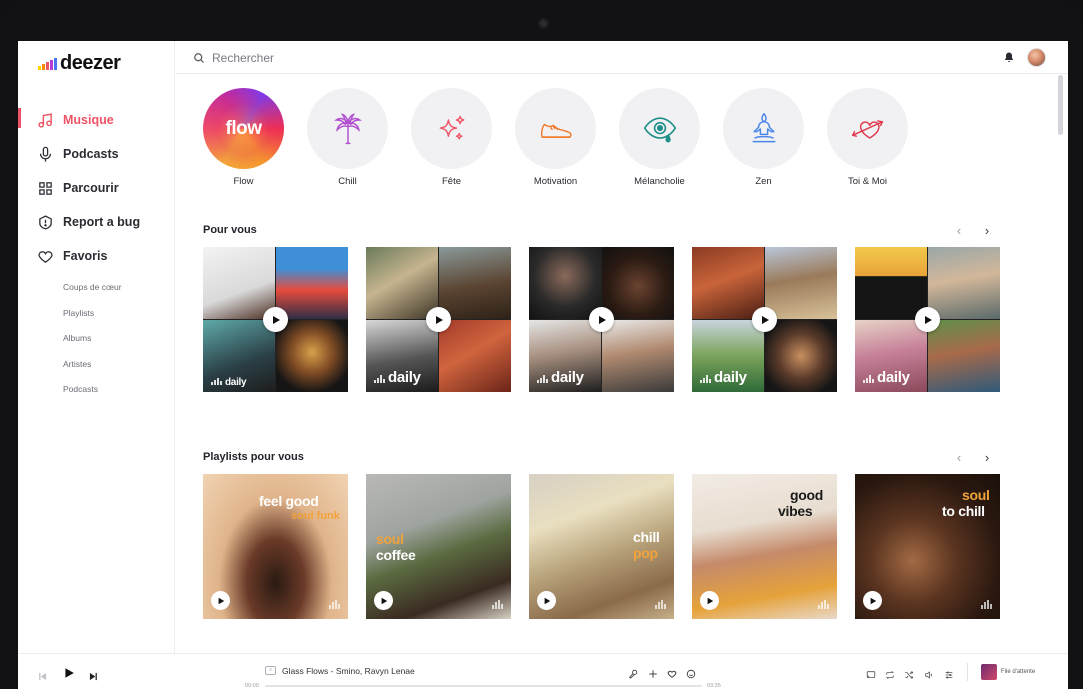 The image size is (1083, 689). I want to click on shuffle-button, so click(909, 673).